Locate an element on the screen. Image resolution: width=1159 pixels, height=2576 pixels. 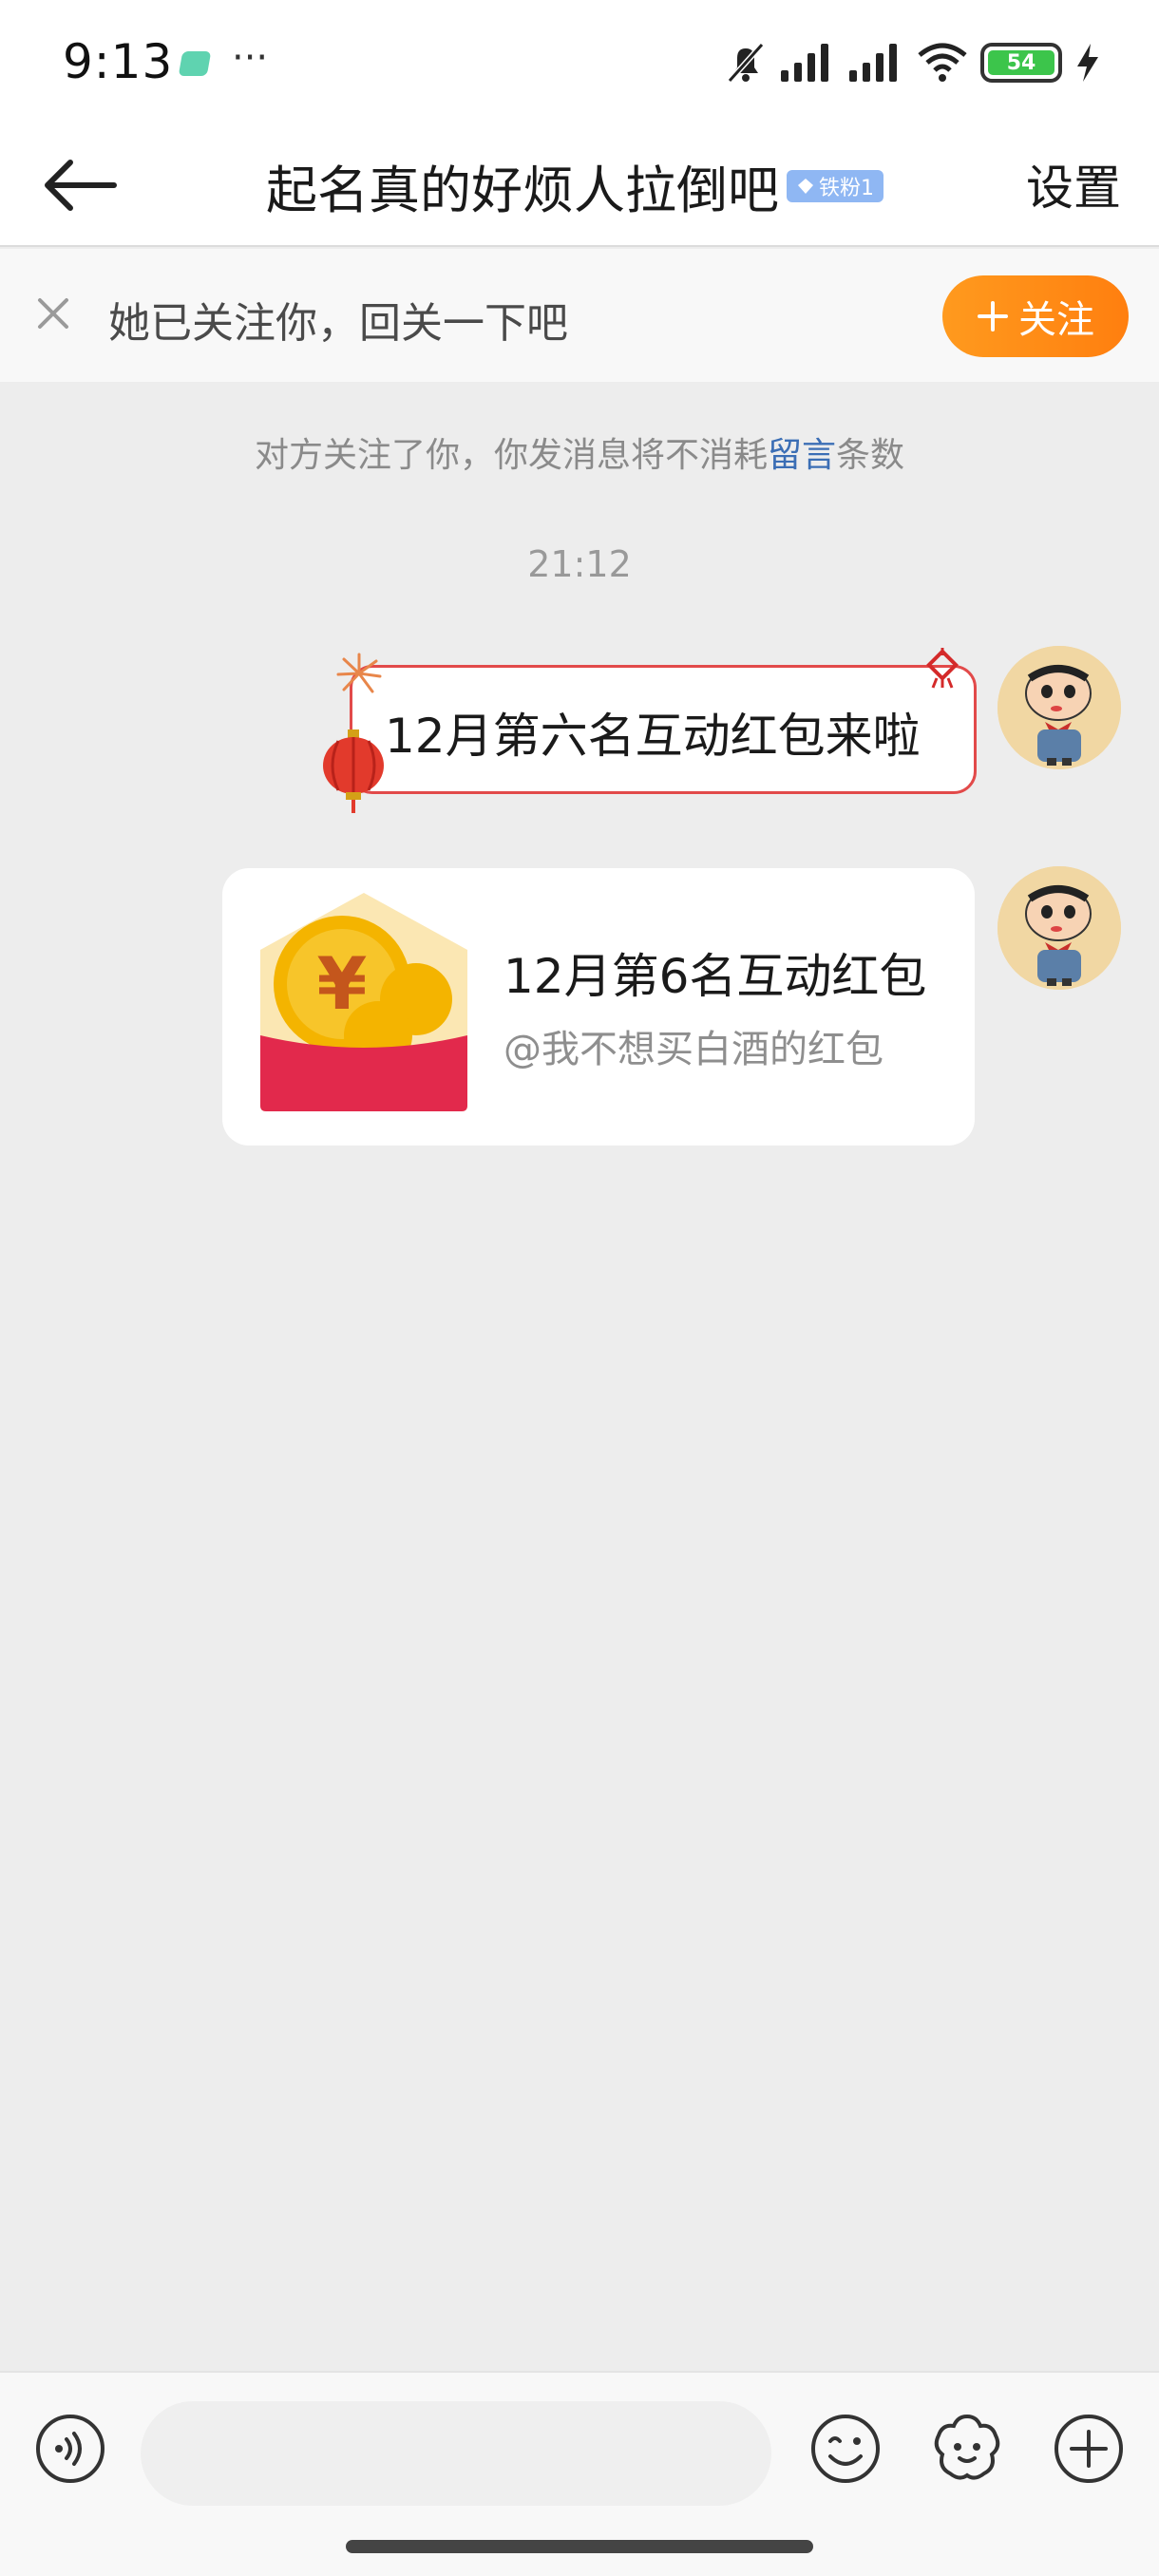
home-indicator is located at coordinates (579, 2546).